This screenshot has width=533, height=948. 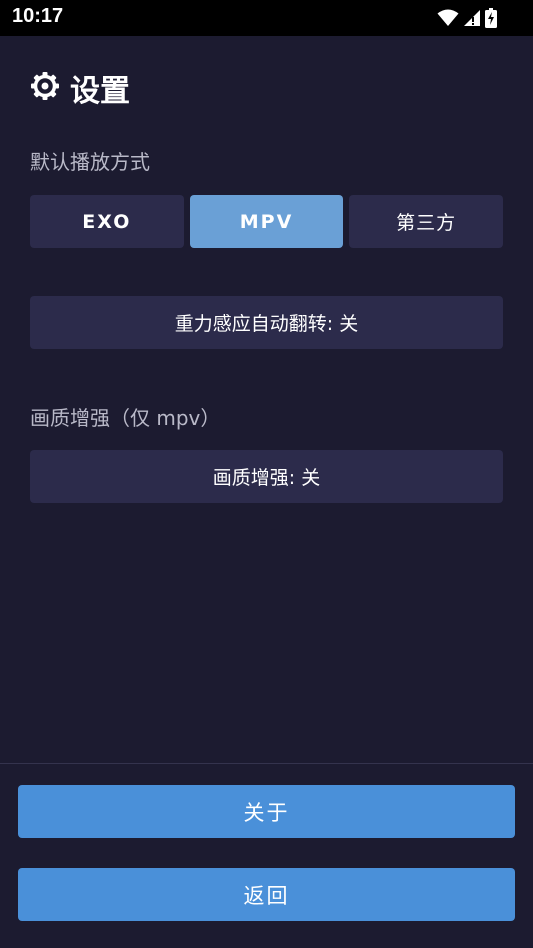 I want to click on player-option-exo: EXO, so click(x=107, y=221).